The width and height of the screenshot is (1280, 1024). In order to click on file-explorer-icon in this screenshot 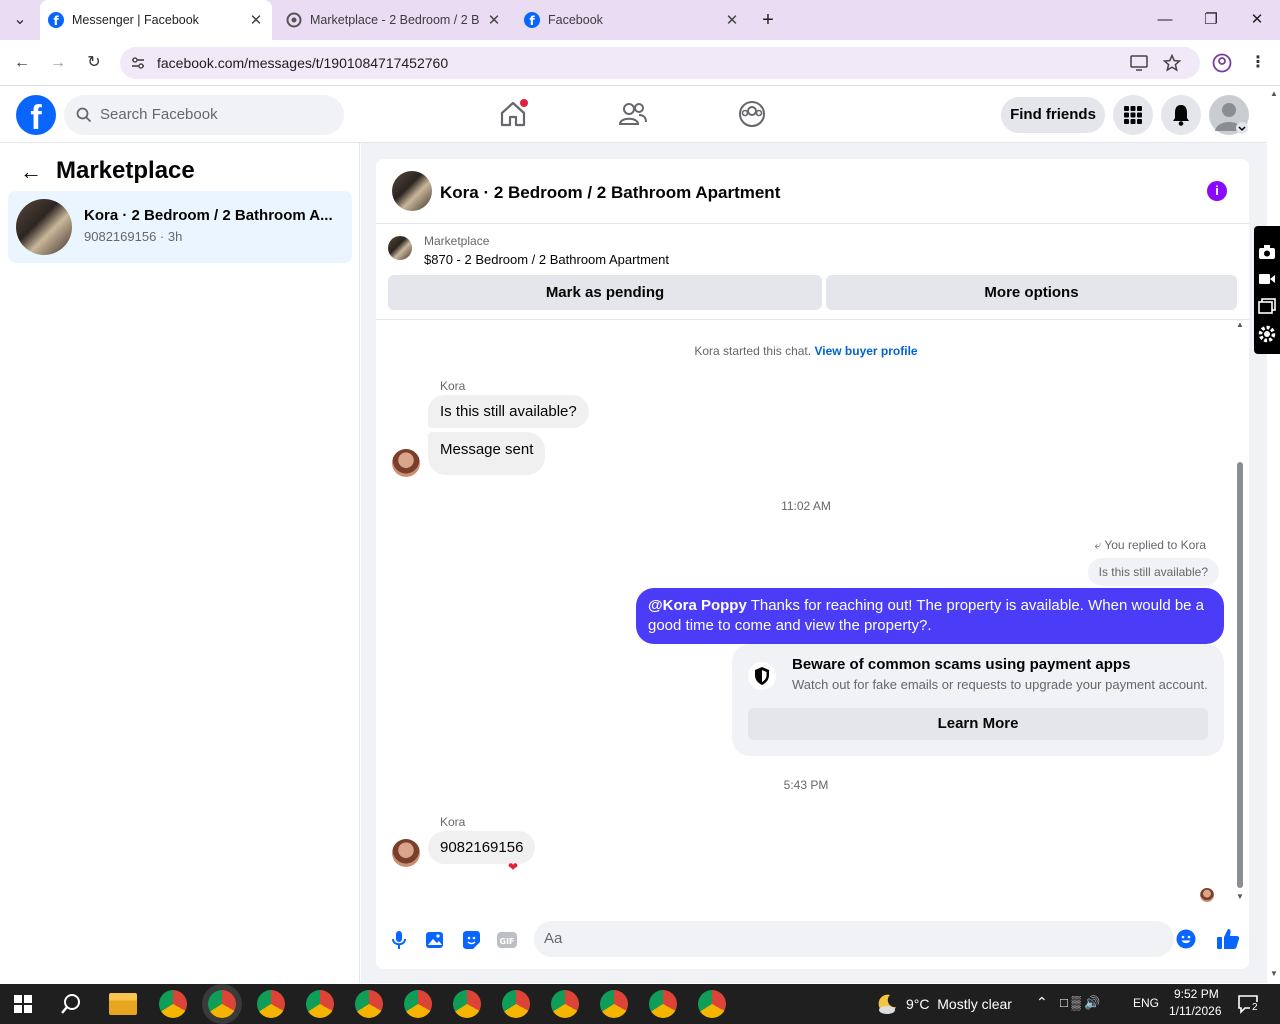, I will do `click(123, 1004)`.